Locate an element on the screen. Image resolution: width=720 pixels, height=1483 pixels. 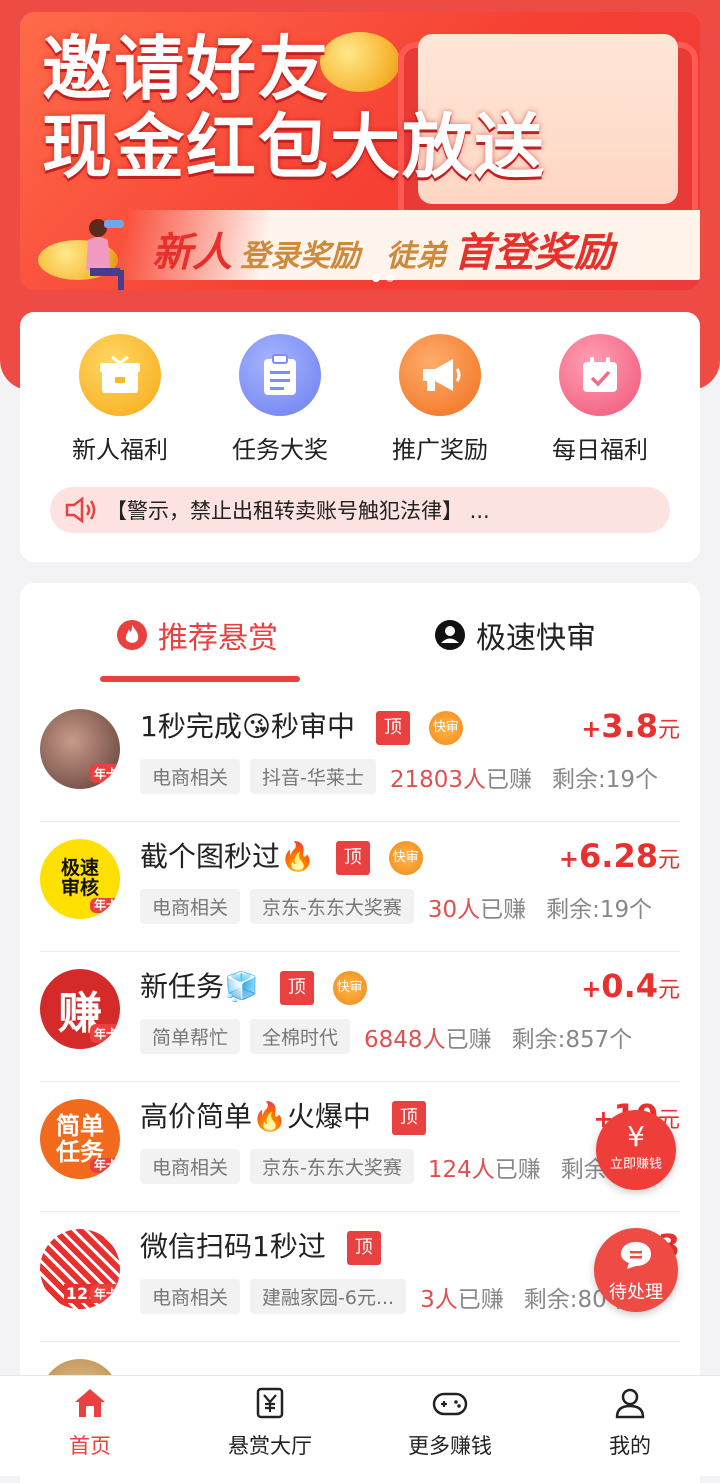
task-title-line: 截个图秒过🔥 顶 快审 is located at coordinates (281, 855).